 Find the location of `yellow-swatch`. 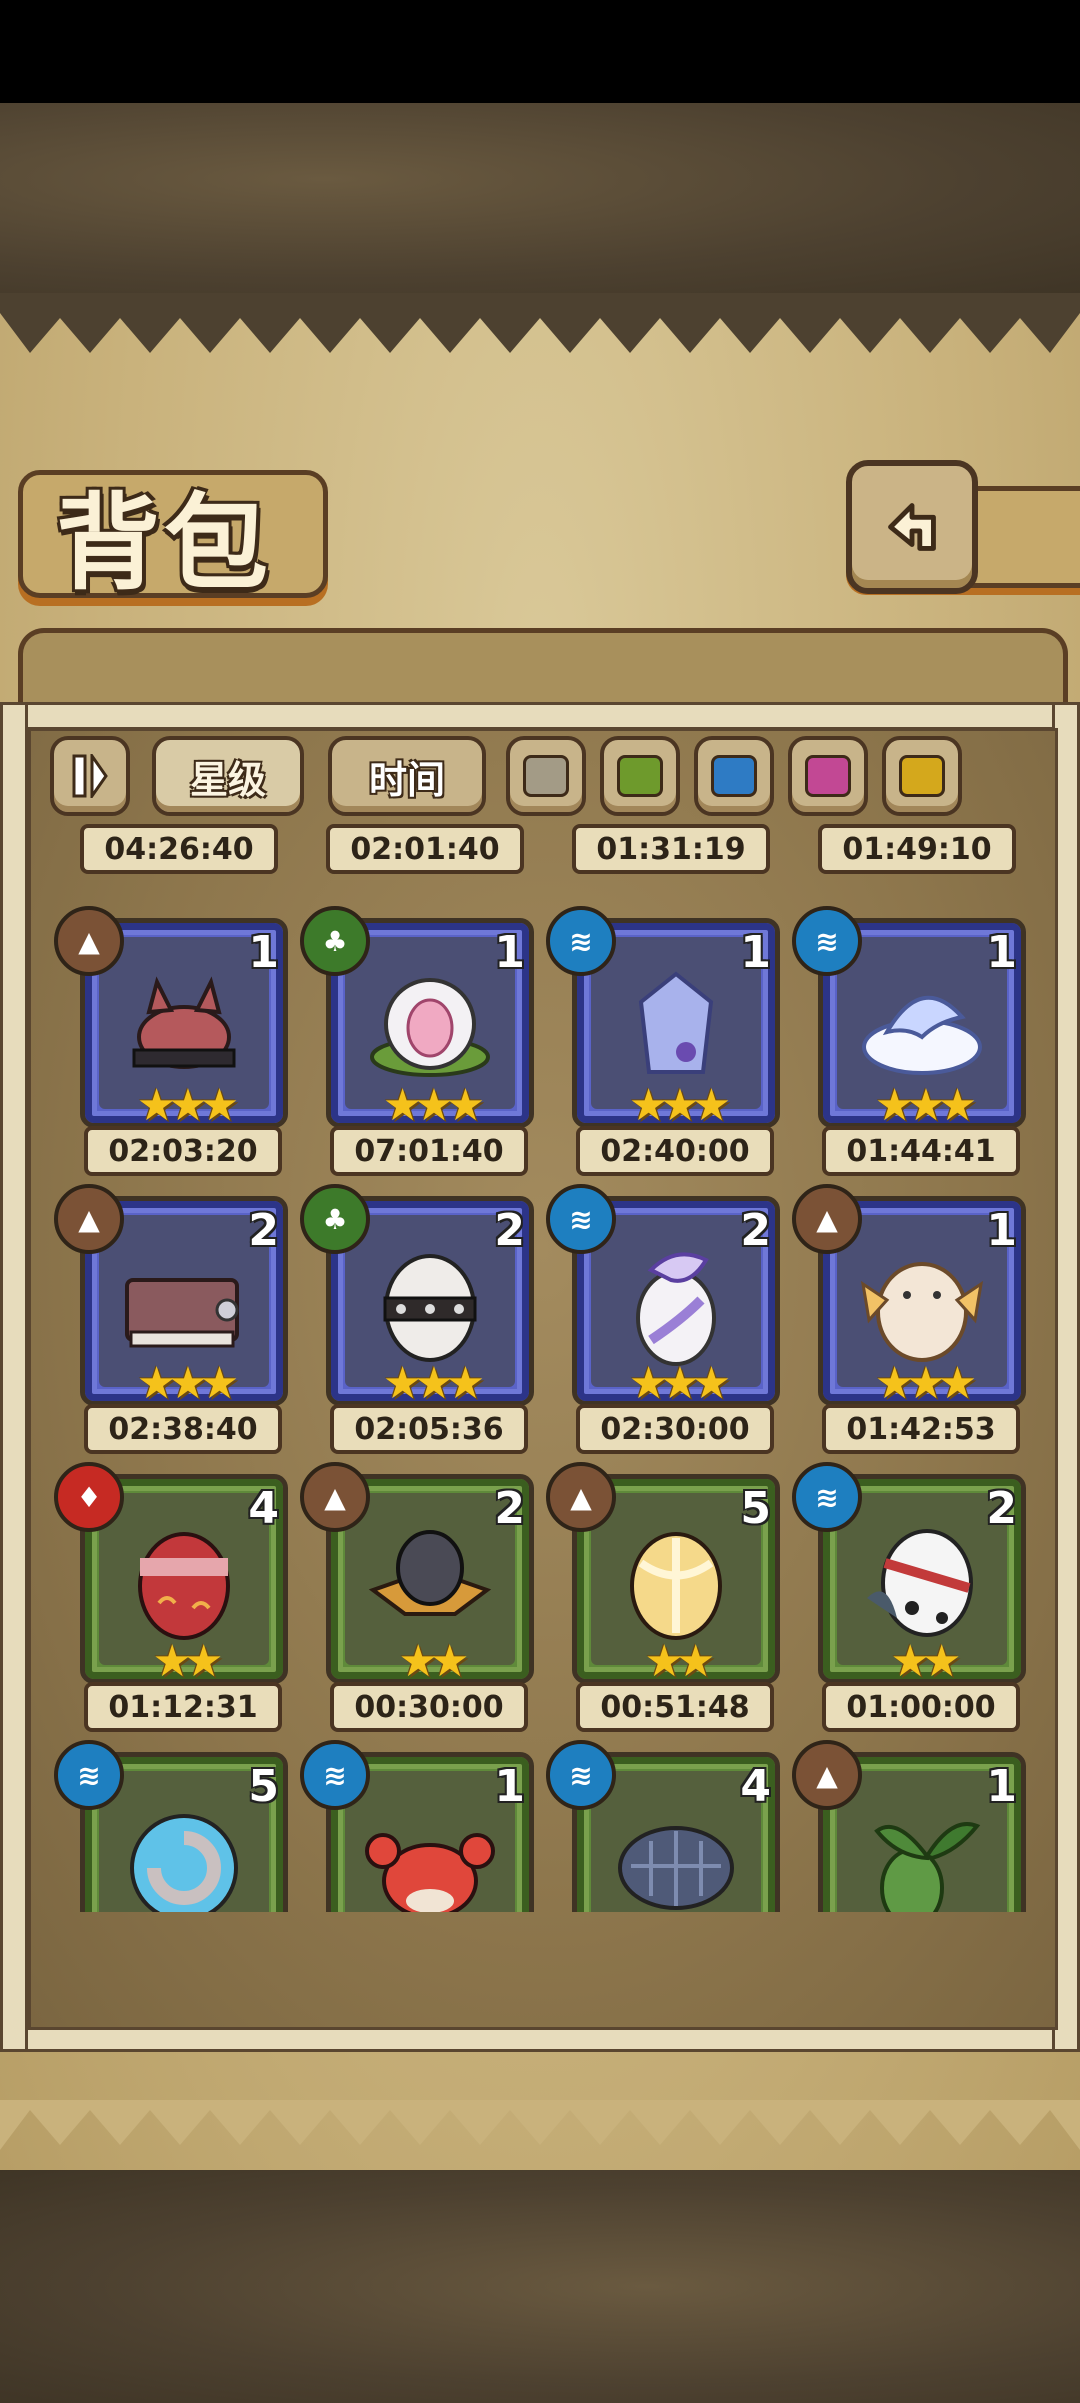

yellow-swatch is located at coordinates (922, 776).